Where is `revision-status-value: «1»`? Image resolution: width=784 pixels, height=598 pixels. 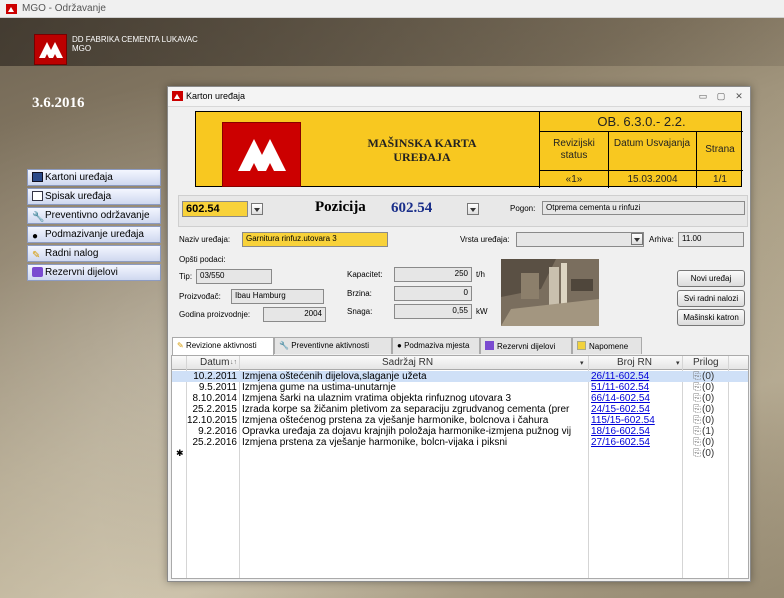
revision-status-value: «1» is located at coordinates (574, 179).